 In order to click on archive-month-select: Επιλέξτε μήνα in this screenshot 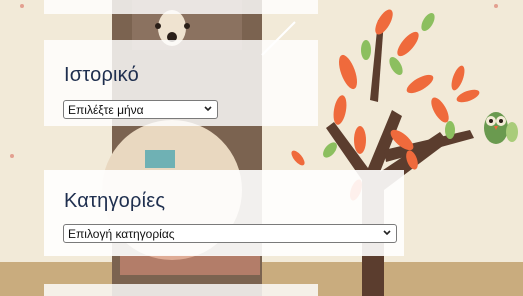, I will do `click(140, 109)`.